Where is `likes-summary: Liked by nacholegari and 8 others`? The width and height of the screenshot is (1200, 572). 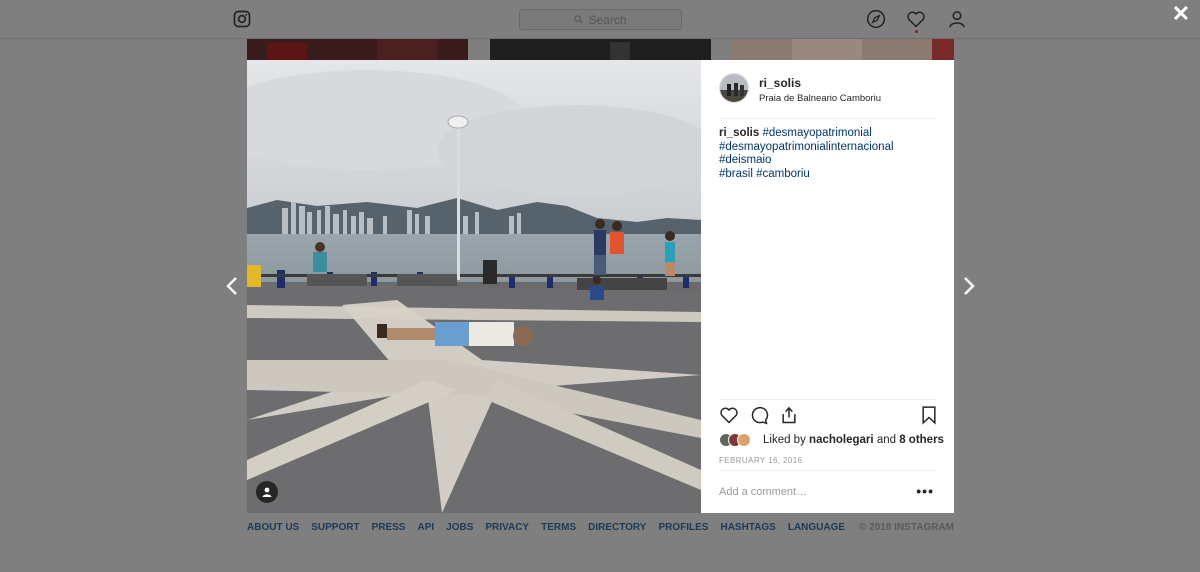
likes-summary: Liked by nacholegari and 8 others is located at coordinates (831, 440).